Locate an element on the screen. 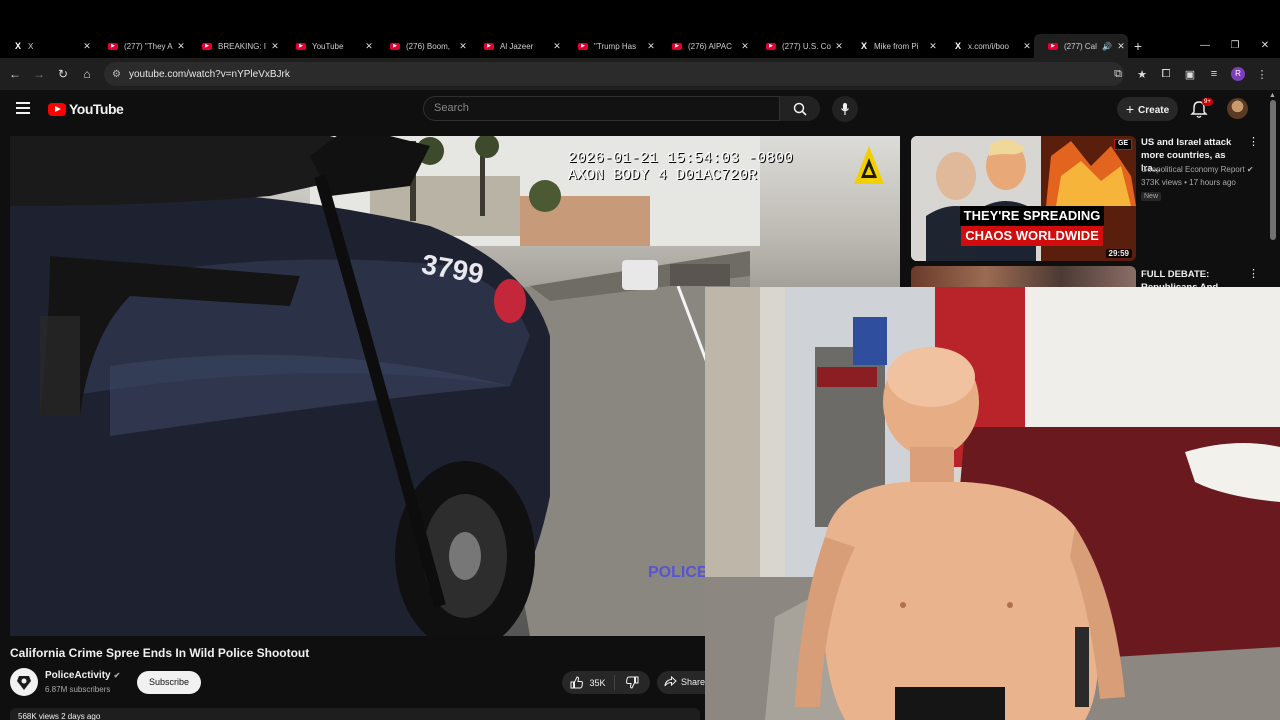 The image size is (1280, 720). share-label: Share is located at coordinates (693, 682).